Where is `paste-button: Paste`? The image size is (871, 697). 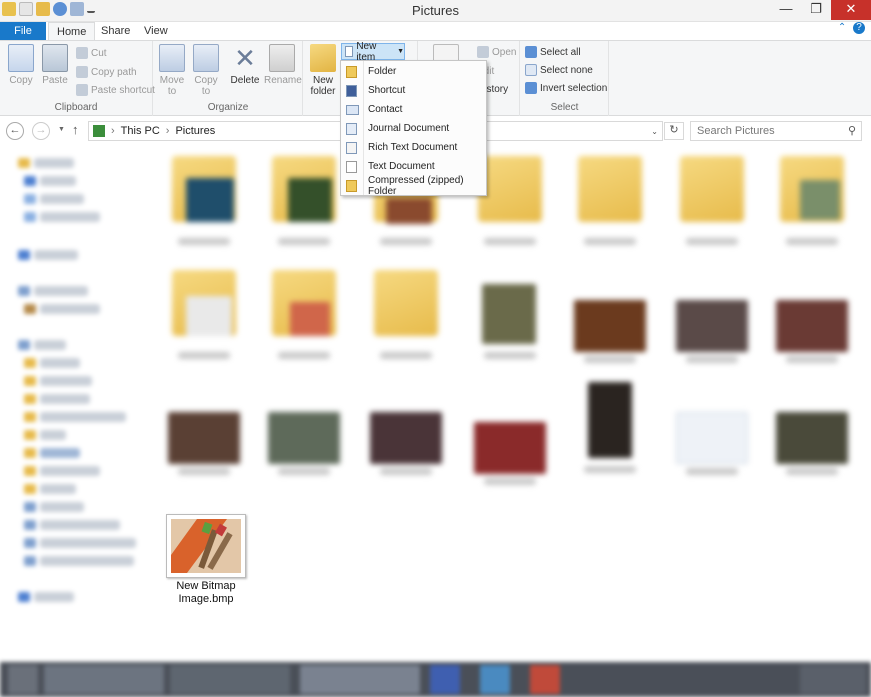 paste-button: Paste is located at coordinates (55, 65).